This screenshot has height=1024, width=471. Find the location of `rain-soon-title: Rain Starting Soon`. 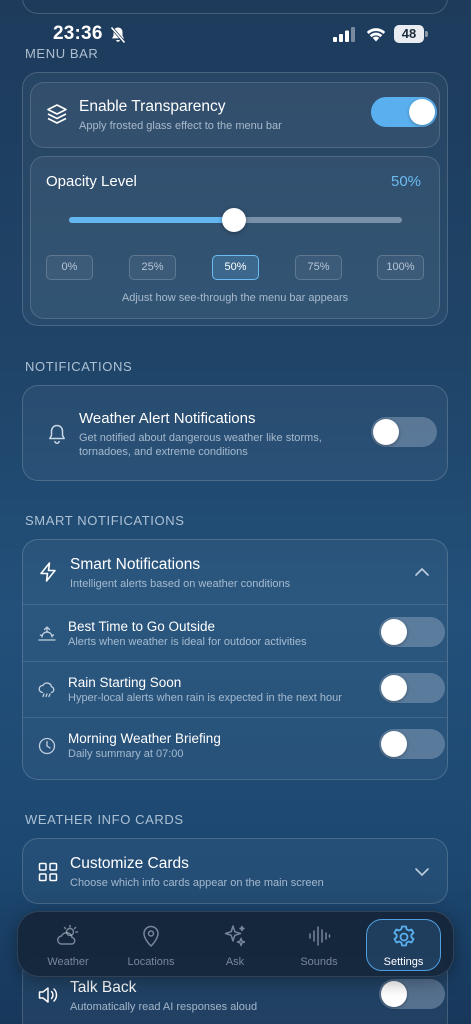

rain-soon-title: Rain Starting Soon is located at coordinates (125, 682).